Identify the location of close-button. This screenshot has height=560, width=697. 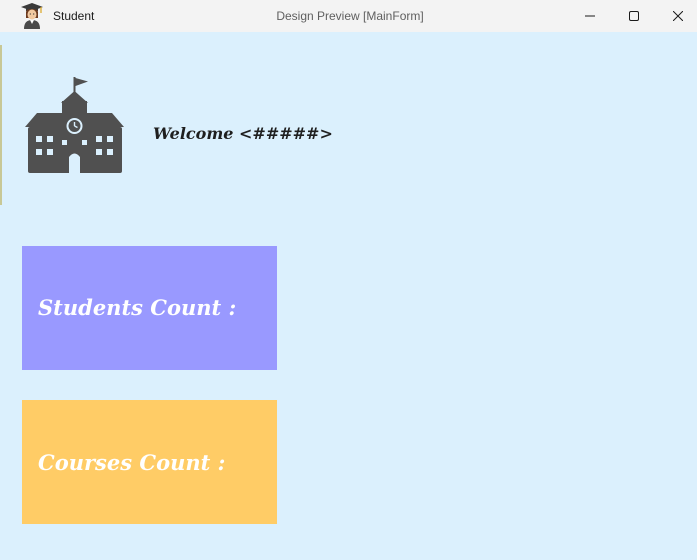
(676, 16).